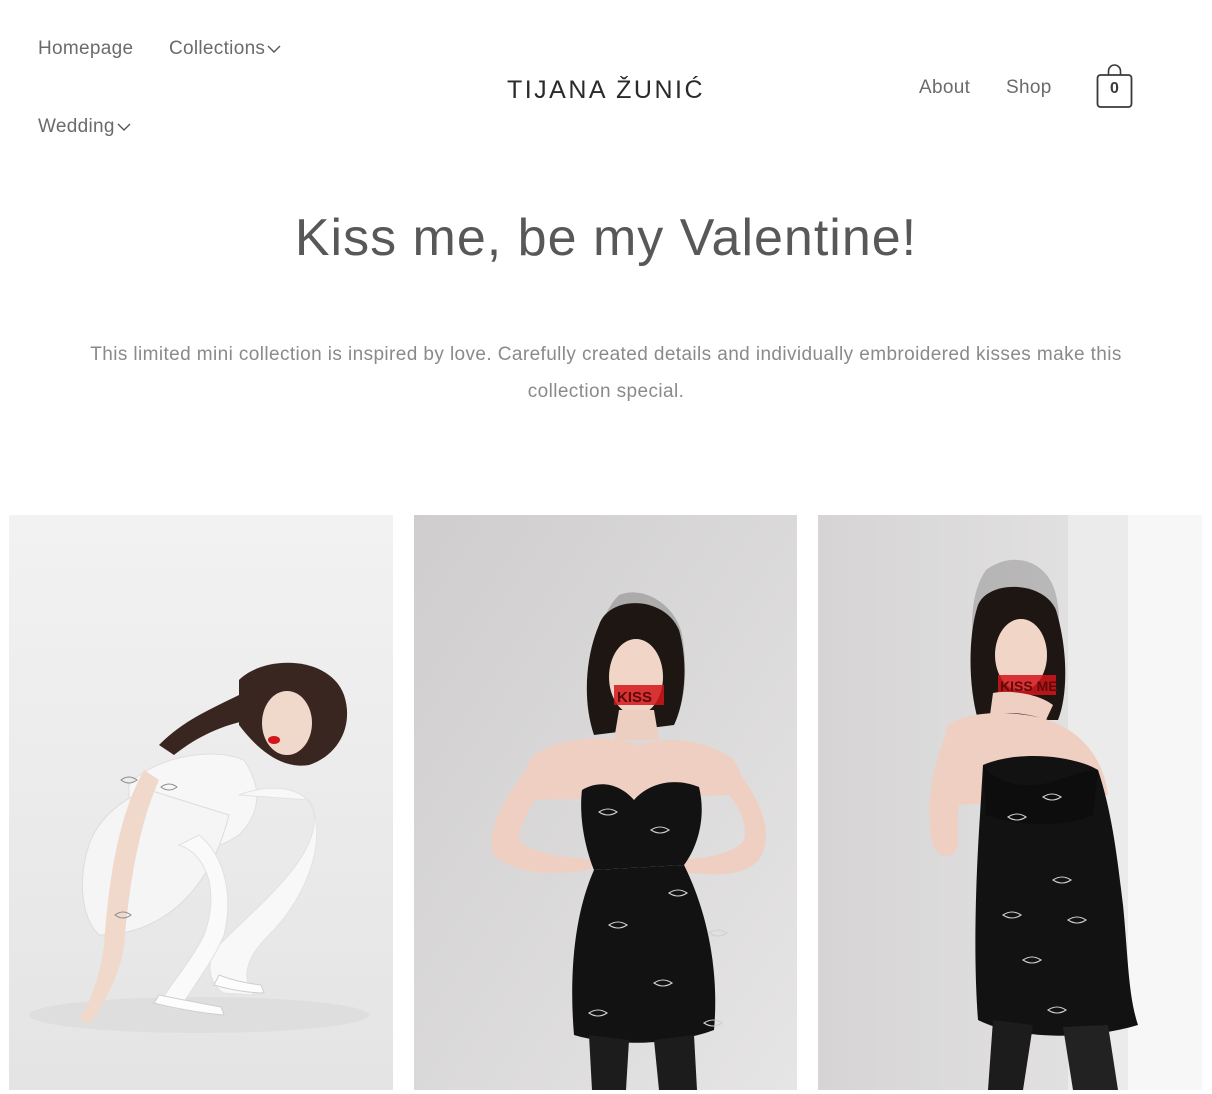 The height and width of the screenshot is (1094, 1212). I want to click on cart-button: 0, so click(1114, 86).